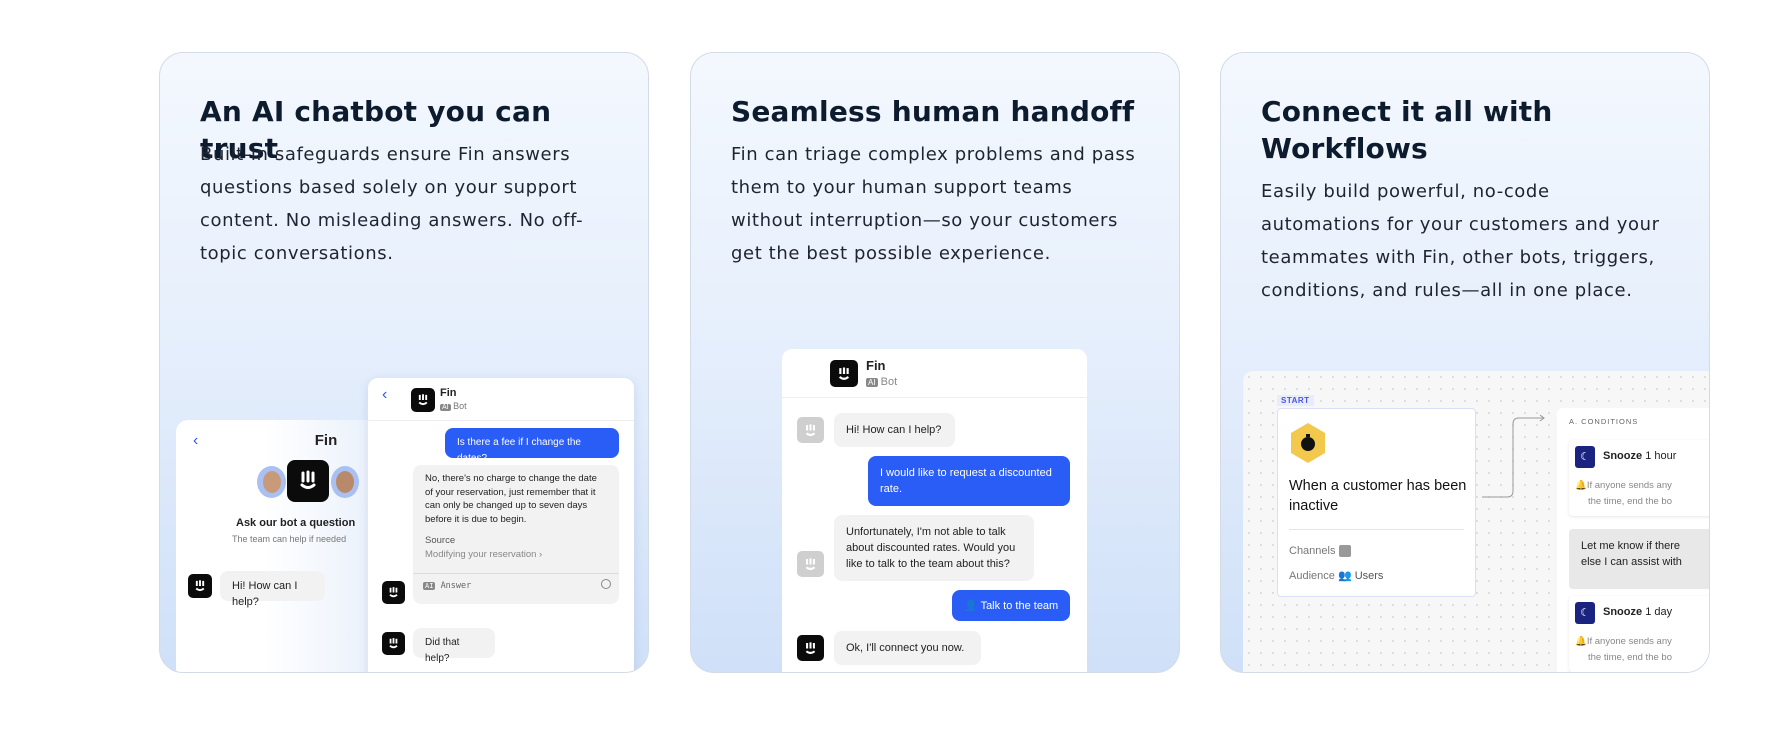 Image resolution: width=1789 pixels, height=747 pixels. What do you see at coordinates (971, 606) in the screenshot?
I see `person-icon: 👤` at bounding box center [971, 606].